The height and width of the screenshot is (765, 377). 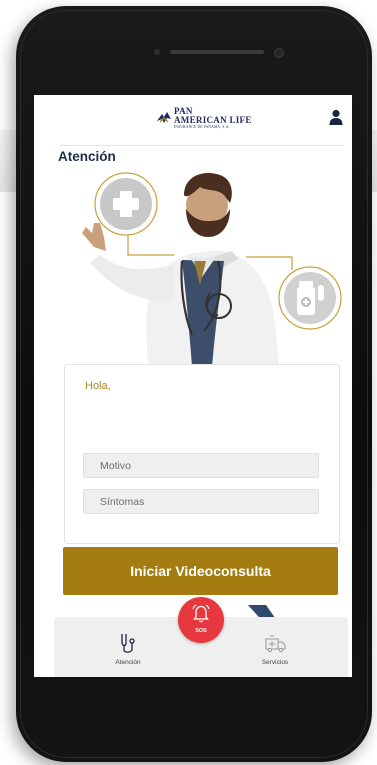 What do you see at coordinates (202, 126) in the screenshot?
I see `brand-subtitle: INSURANCE DE PANAMÁ, S.A.` at bounding box center [202, 126].